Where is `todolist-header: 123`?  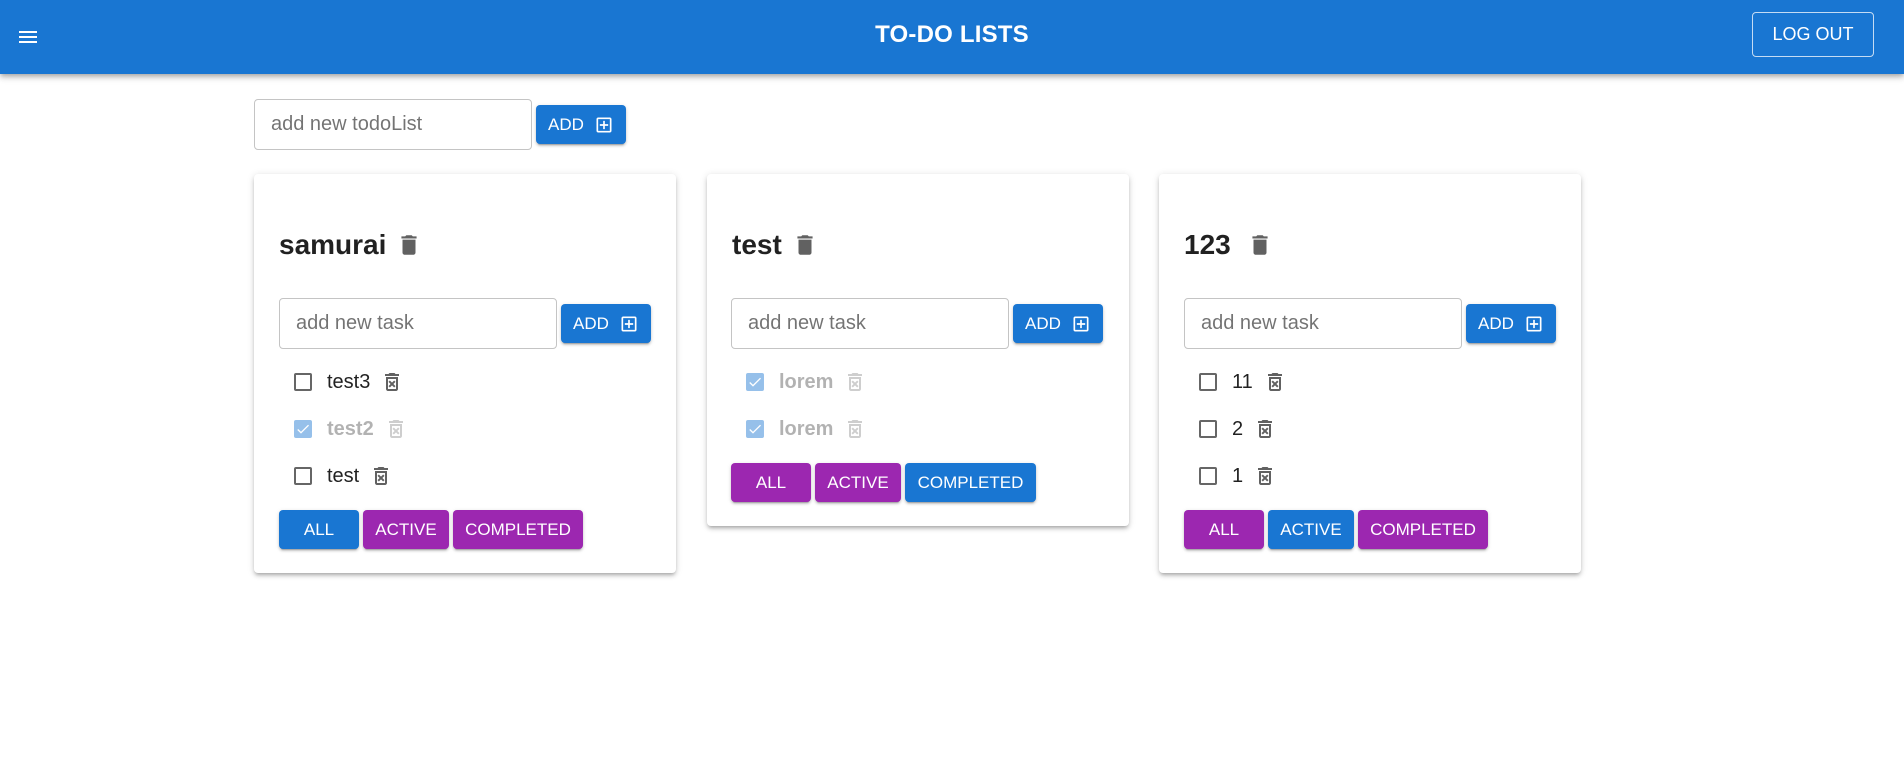 todolist-header: 123 is located at coordinates (1228, 245).